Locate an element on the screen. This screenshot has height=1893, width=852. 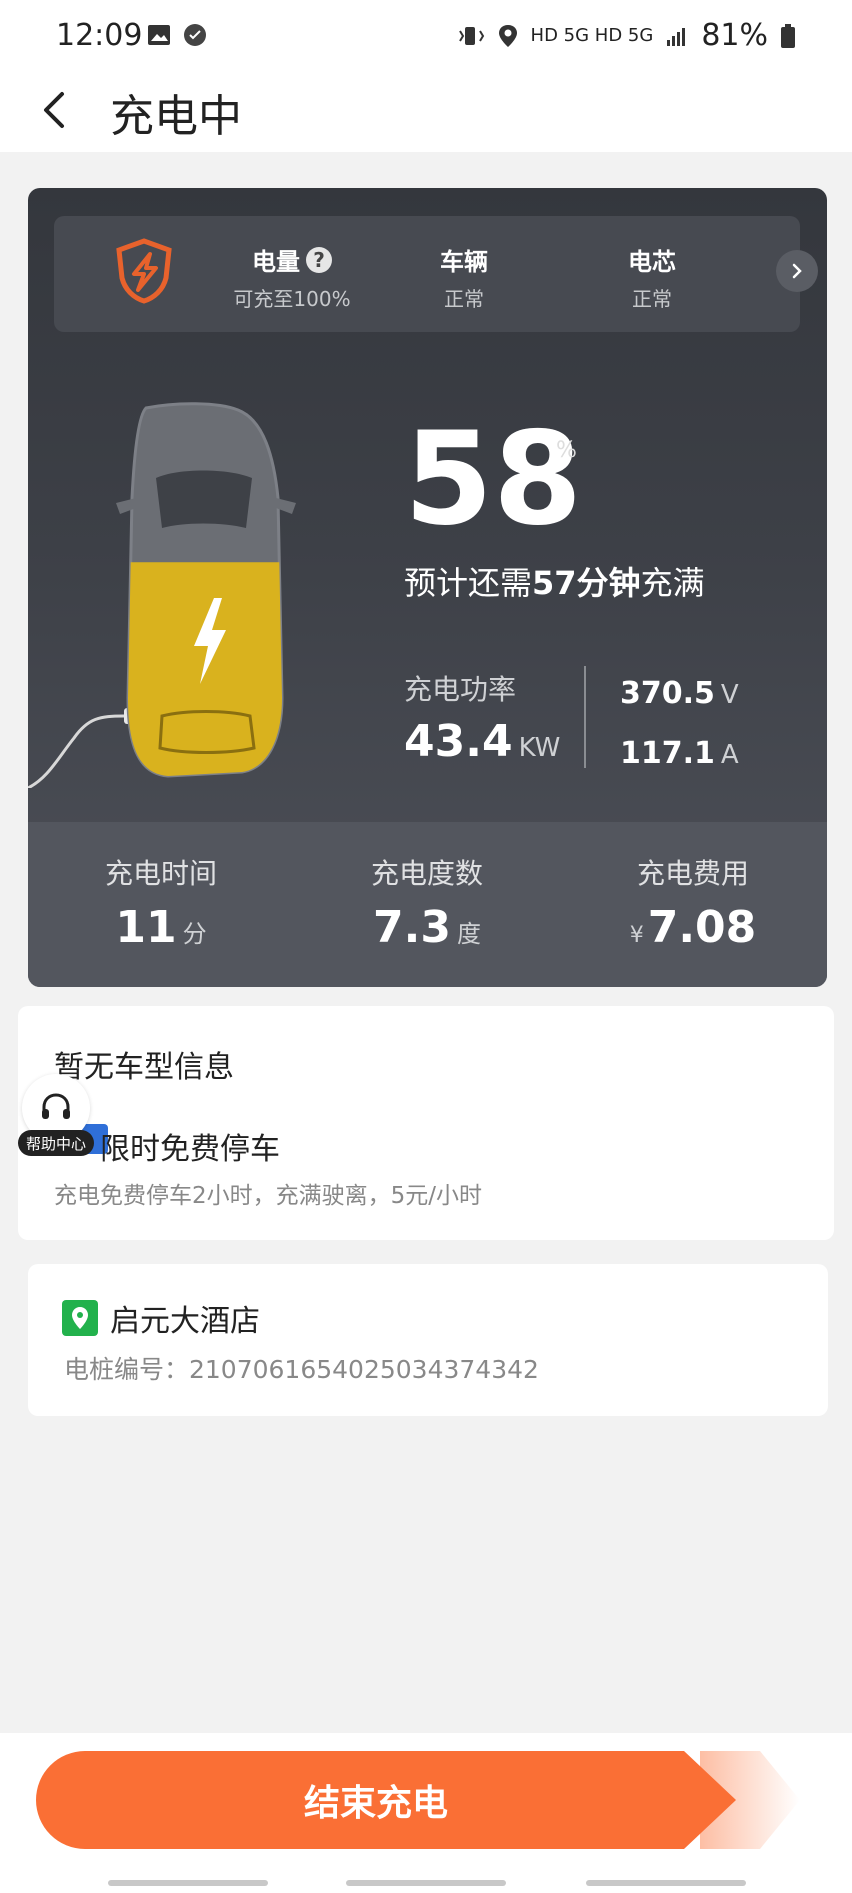
nav-recent is located at coordinates (188, 1883).